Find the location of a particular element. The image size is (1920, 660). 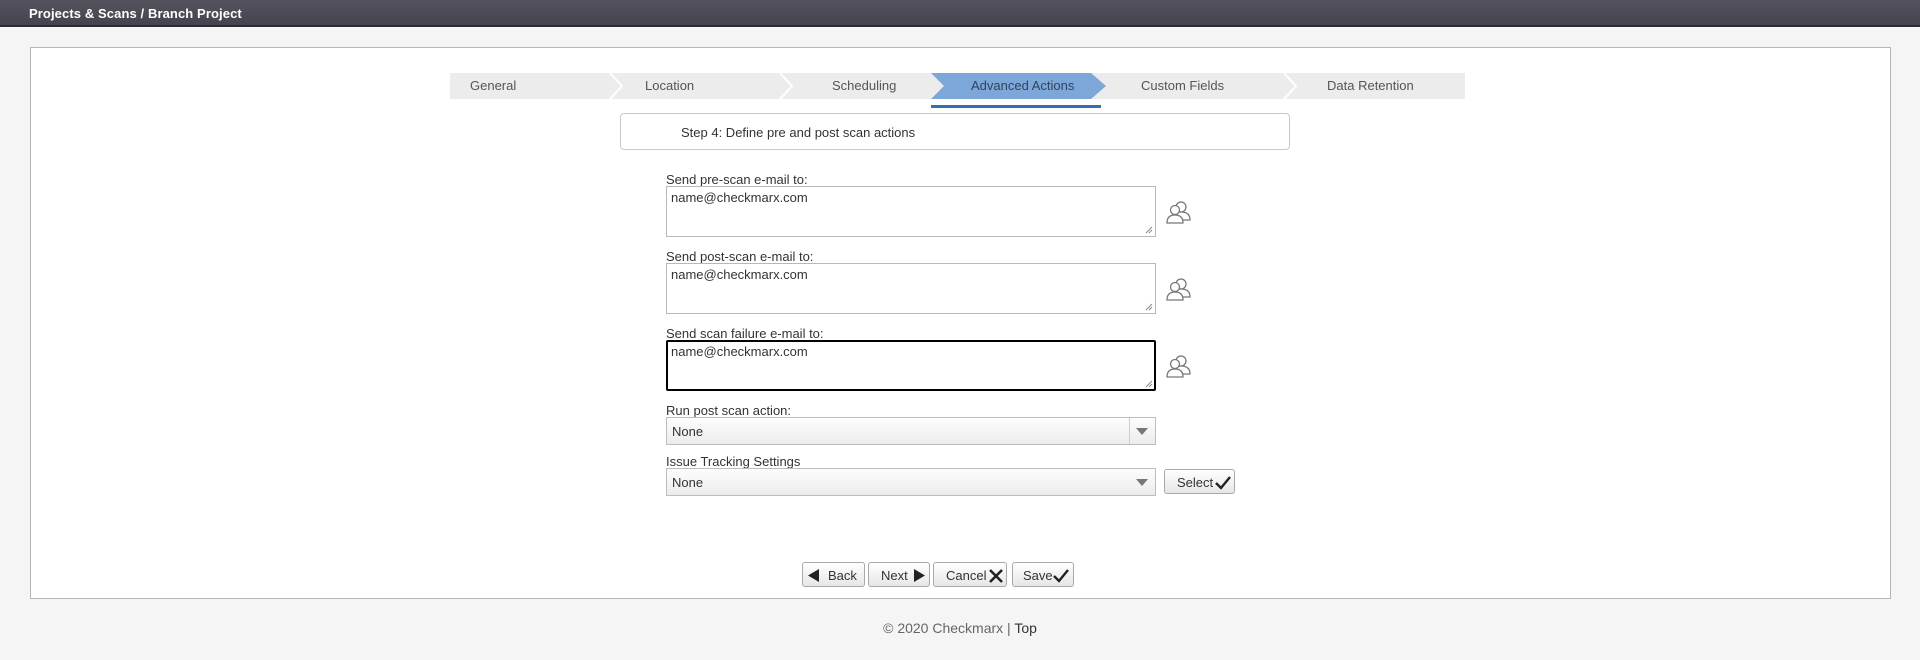

tab-label: Scheduling is located at coordinates (864, 85).